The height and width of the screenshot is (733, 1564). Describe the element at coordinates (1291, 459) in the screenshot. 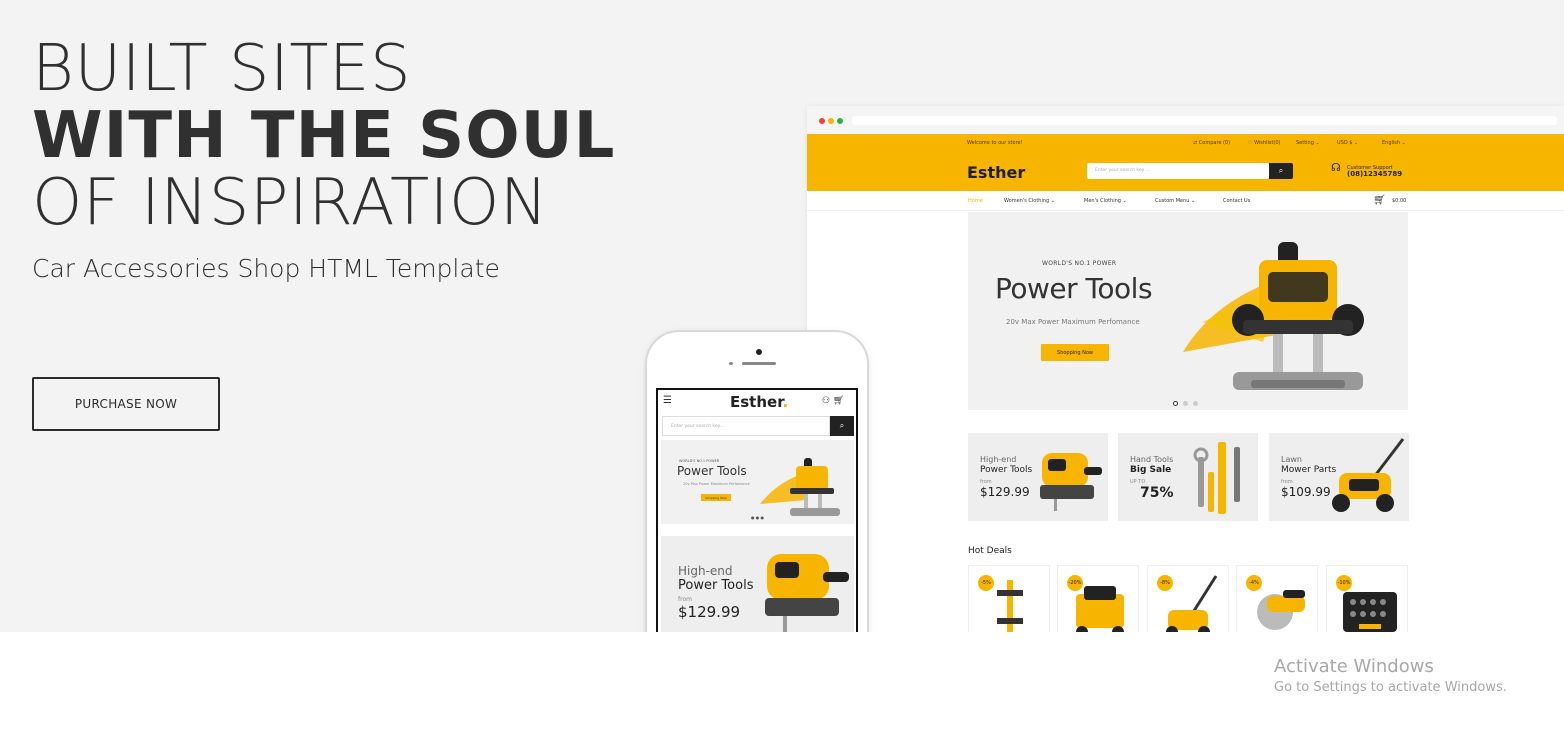

I see `banner-line1: Lawn` at that location.